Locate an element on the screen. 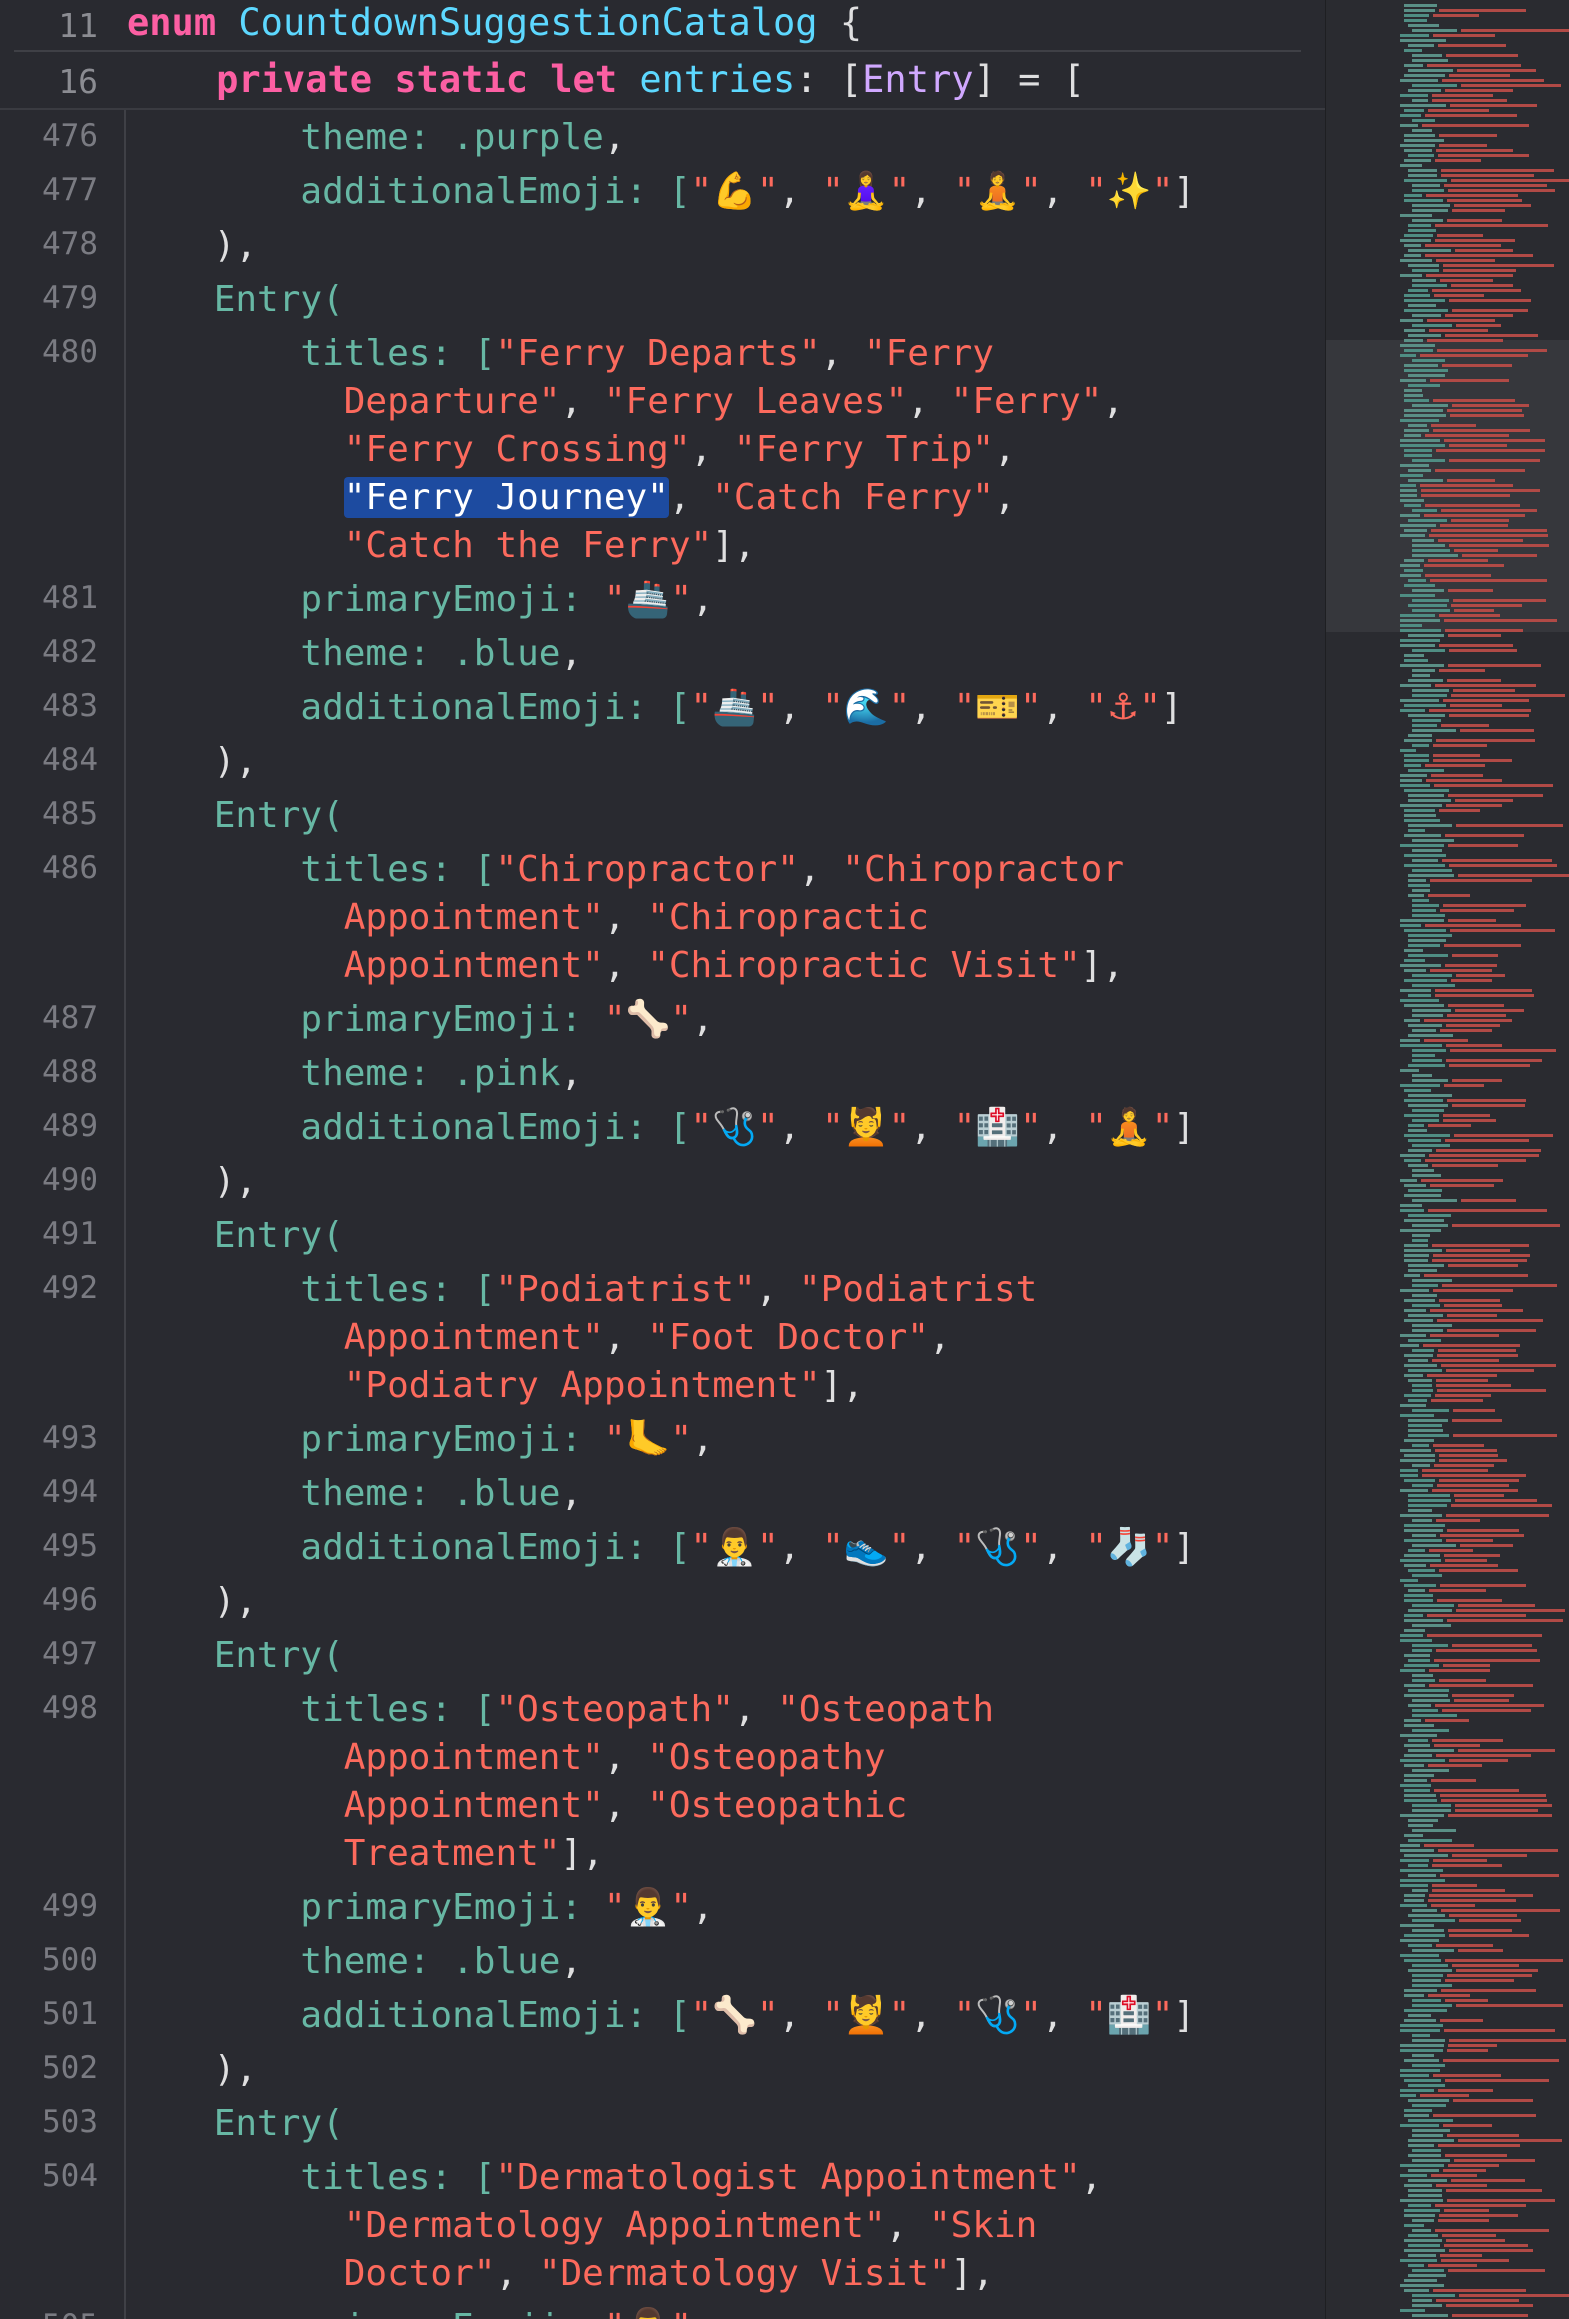 This screenshot has width=1569, height=2319. code-line: Departure", "Ferry Leaves", "Ferry", is located at coordinates (625, 402).